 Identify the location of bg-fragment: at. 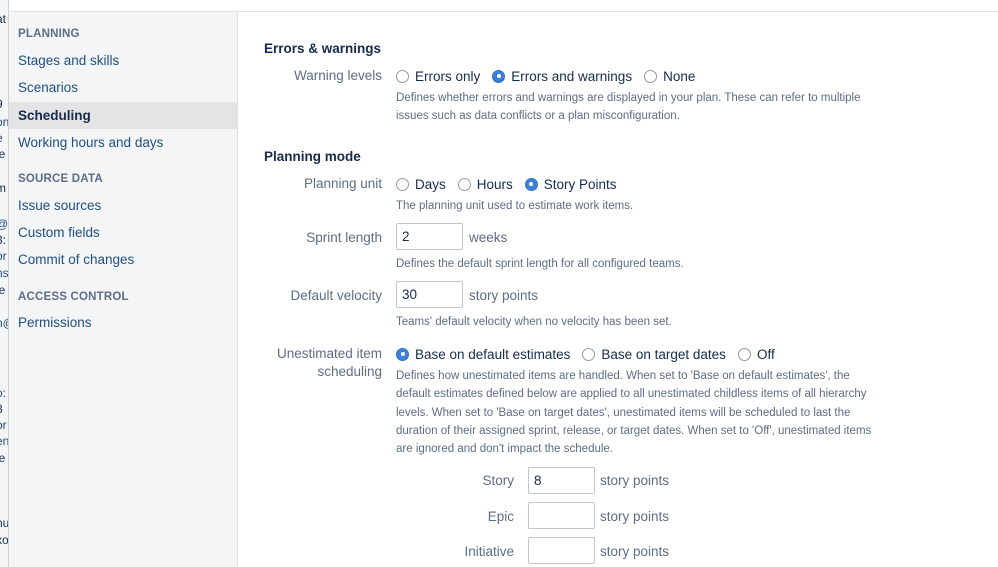
(3, 19).